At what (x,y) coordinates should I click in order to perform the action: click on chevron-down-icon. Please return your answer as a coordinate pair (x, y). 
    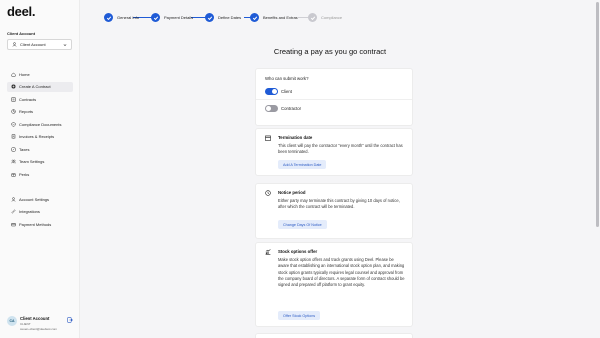
    Looking at the image, I should click on (65, 45).